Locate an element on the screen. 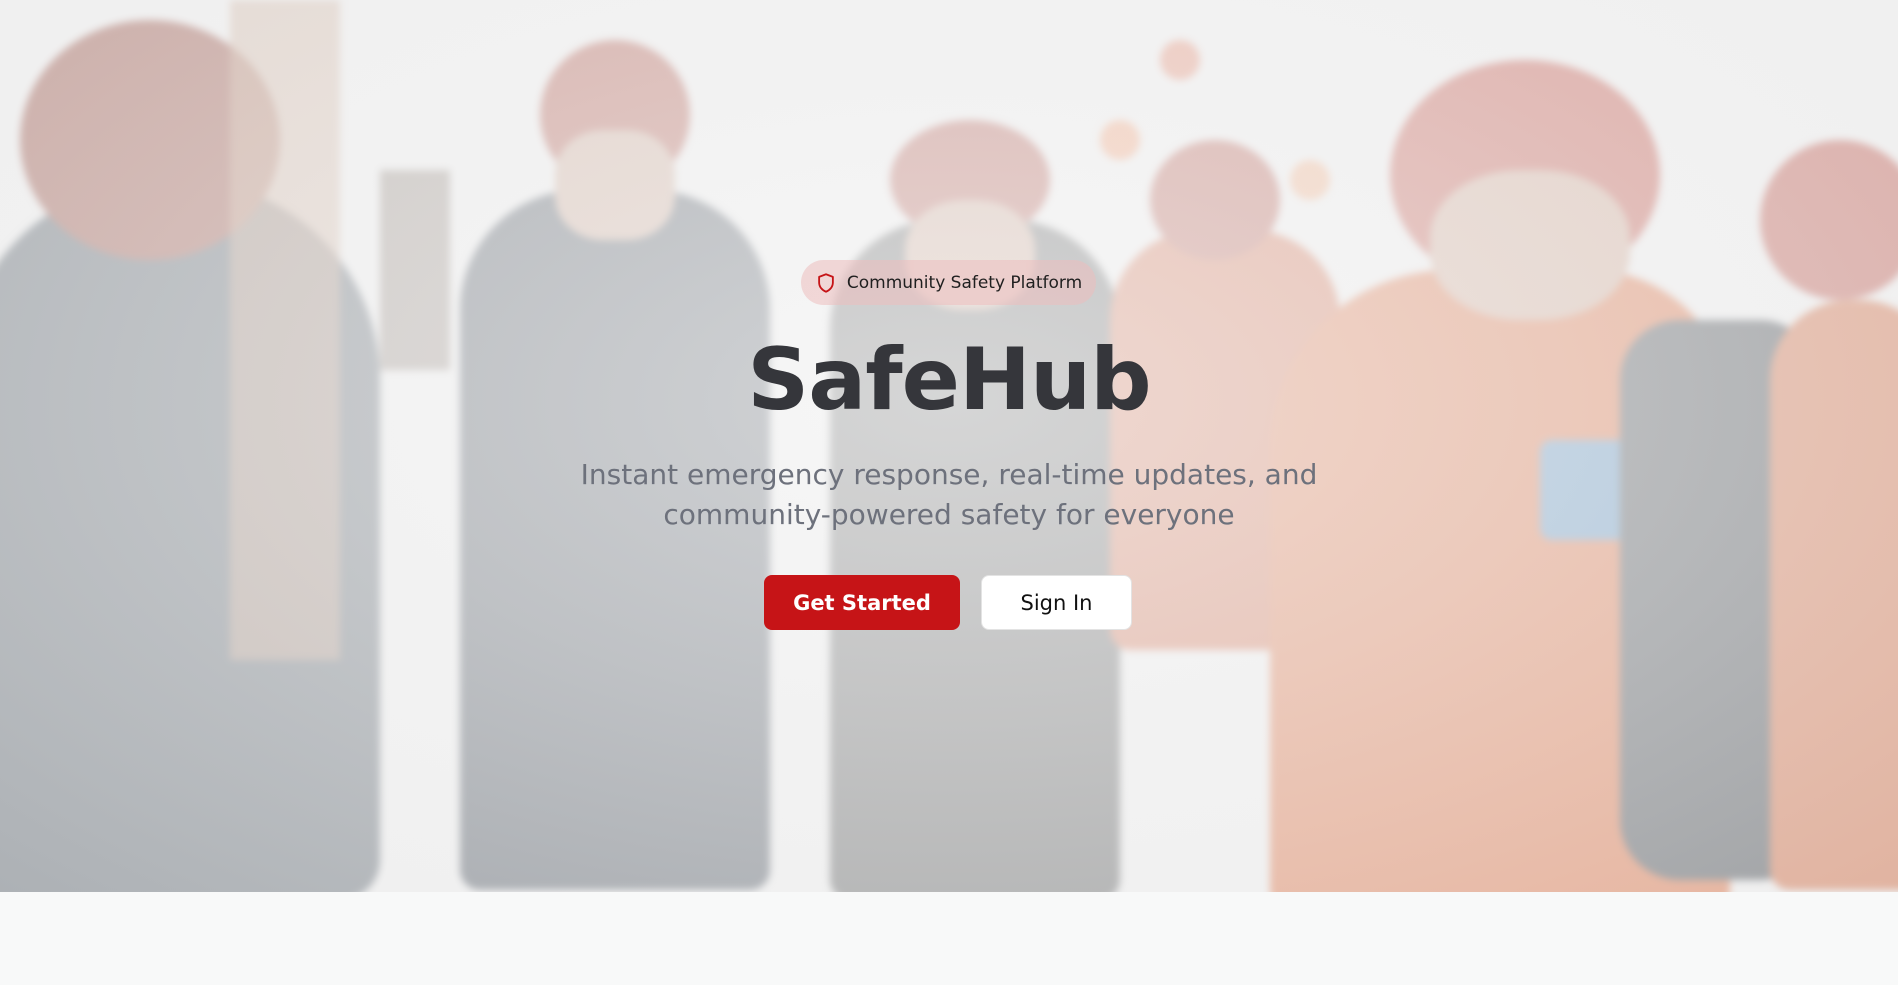 The height and width of the screenshot is (985, 1898). page-title: SafeHub is located at coordinates (949, 380).